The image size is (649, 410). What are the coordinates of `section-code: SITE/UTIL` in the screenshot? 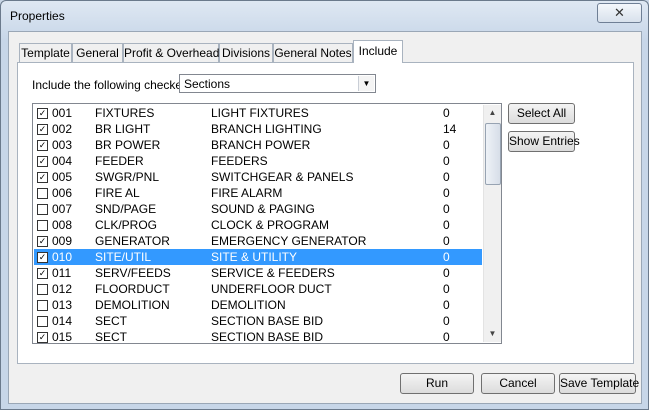 It's located at (123, 257).